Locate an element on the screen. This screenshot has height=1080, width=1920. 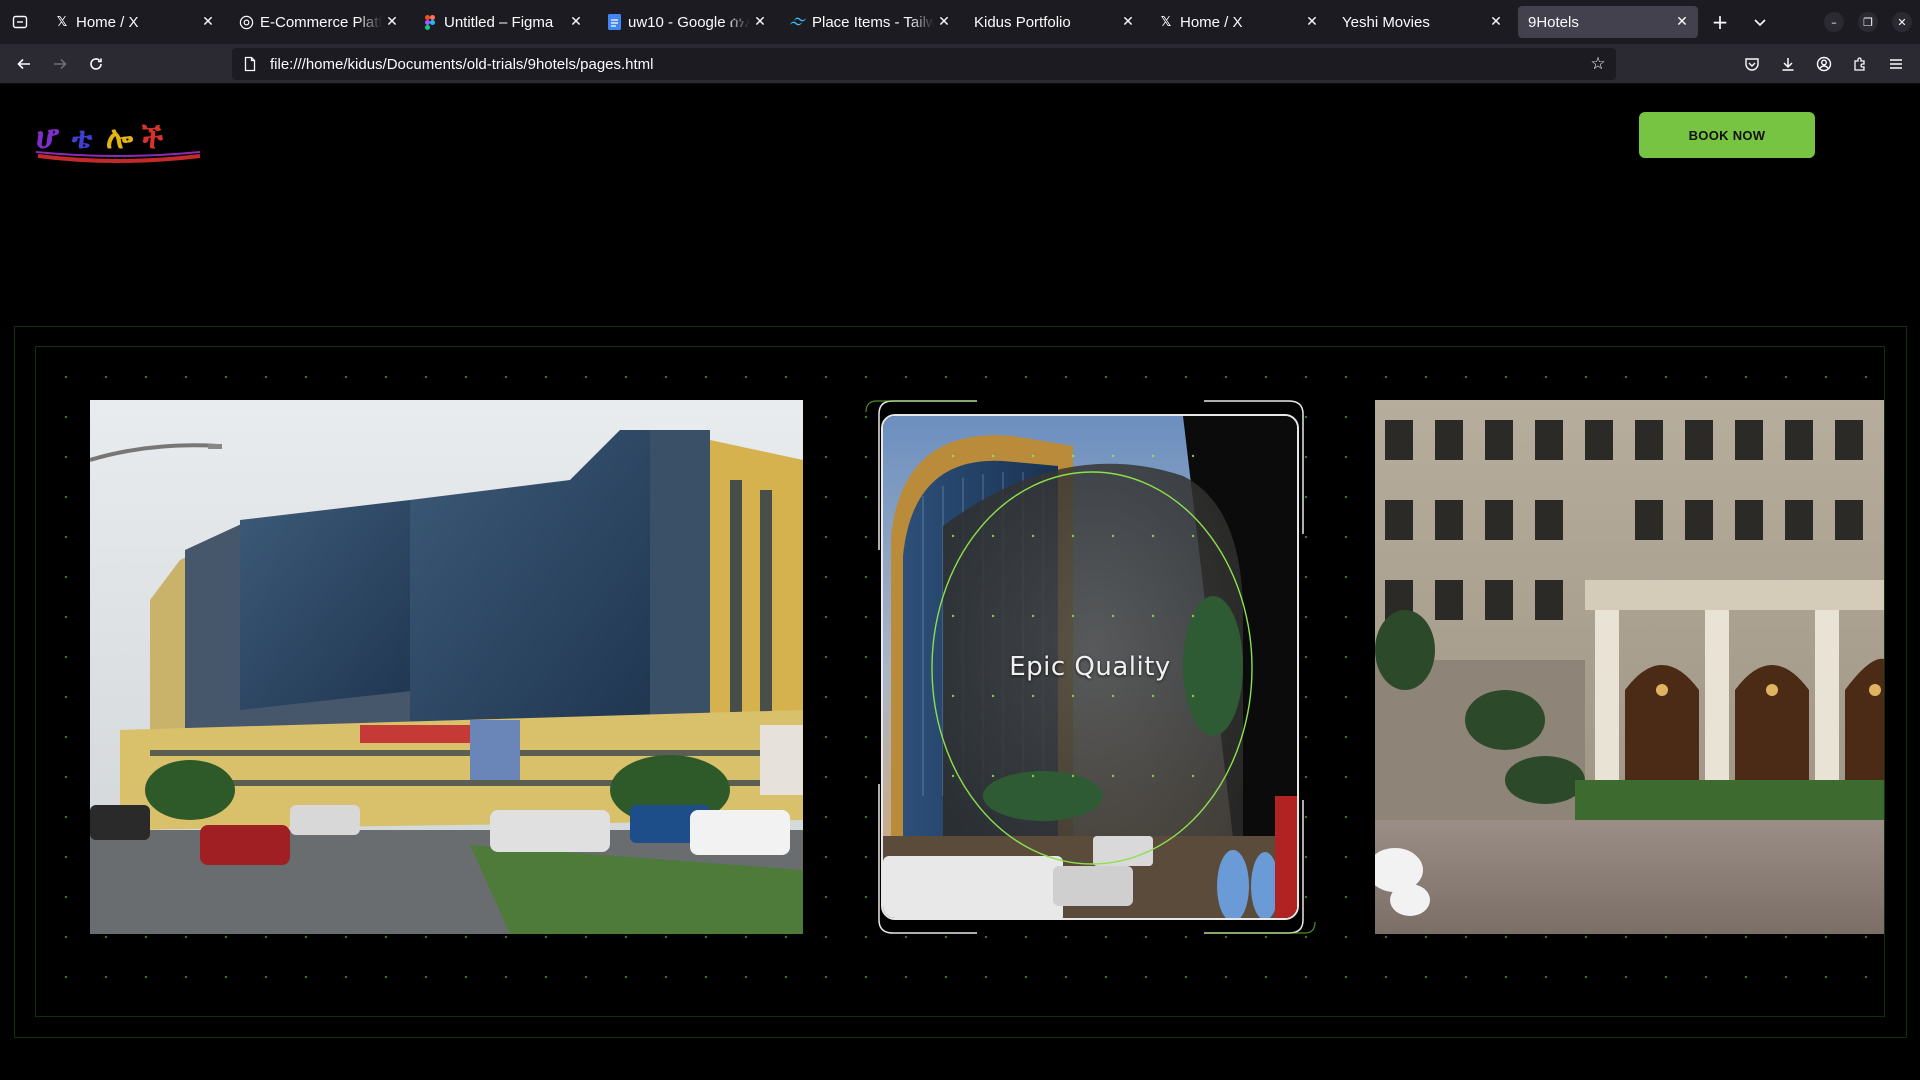
tailwind-icon is located at coordinates (798, 22).